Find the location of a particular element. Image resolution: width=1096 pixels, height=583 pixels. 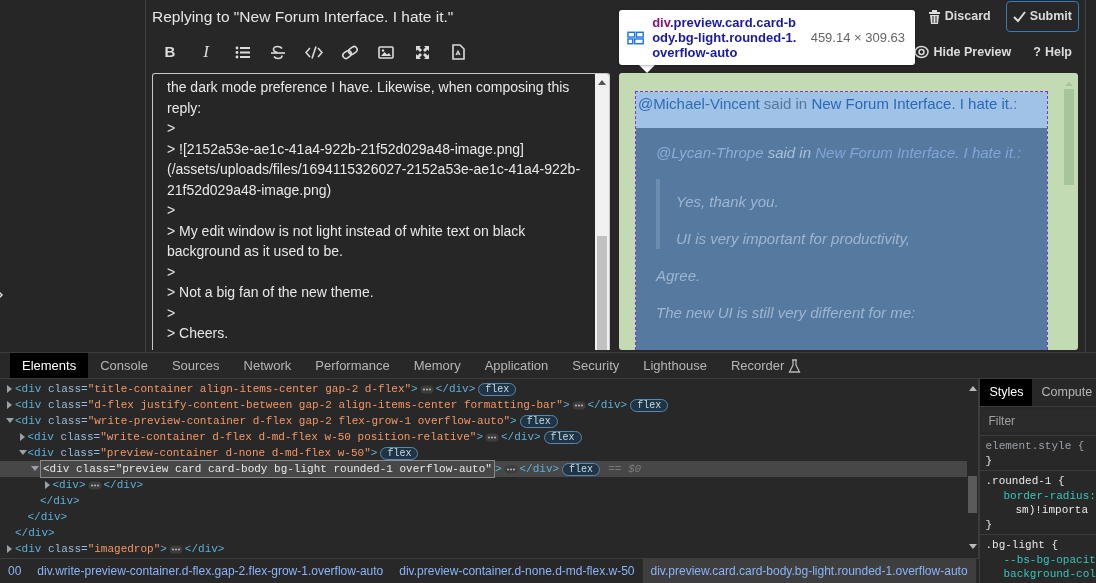

strikethrough-icon is located at coordinates (278, 52).